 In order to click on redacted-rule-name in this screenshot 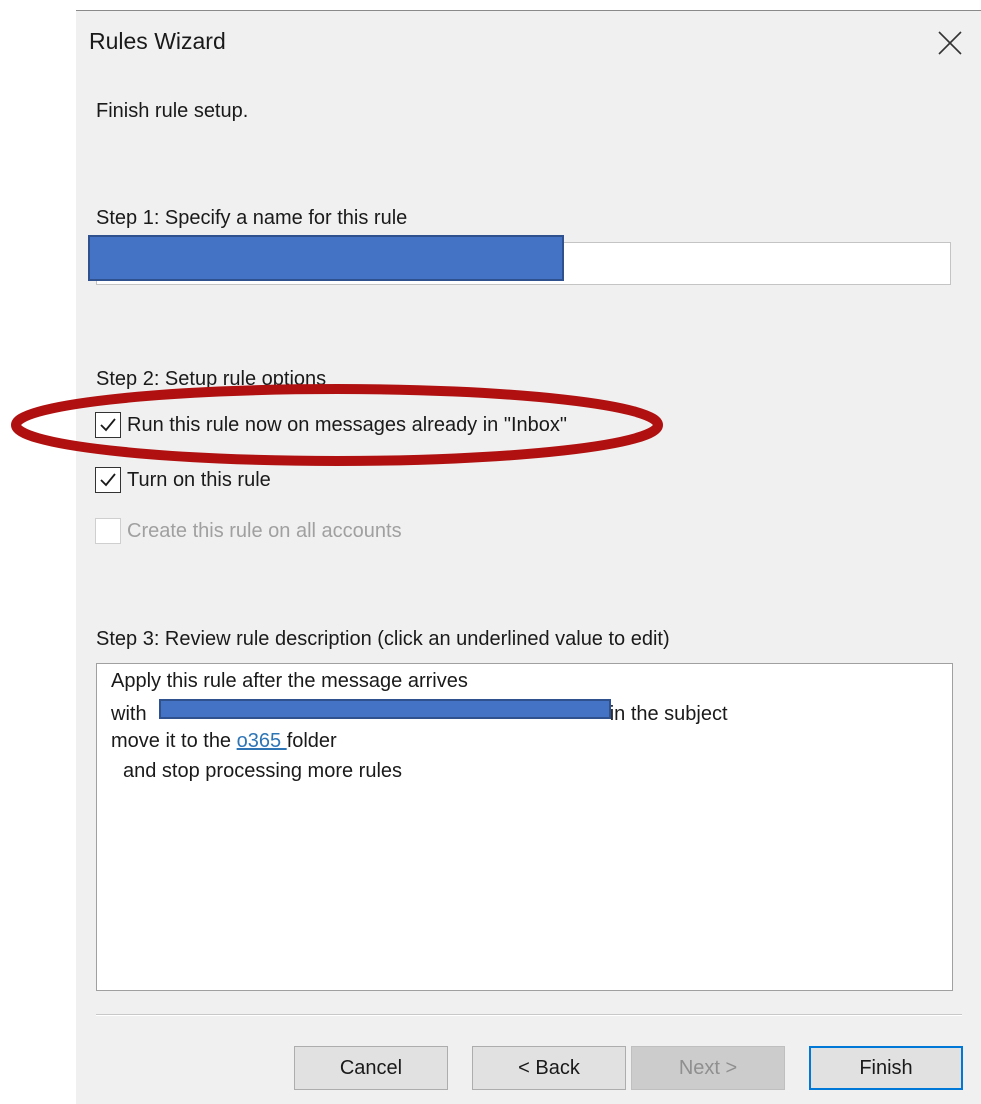, I will do `click(326, 258)`.